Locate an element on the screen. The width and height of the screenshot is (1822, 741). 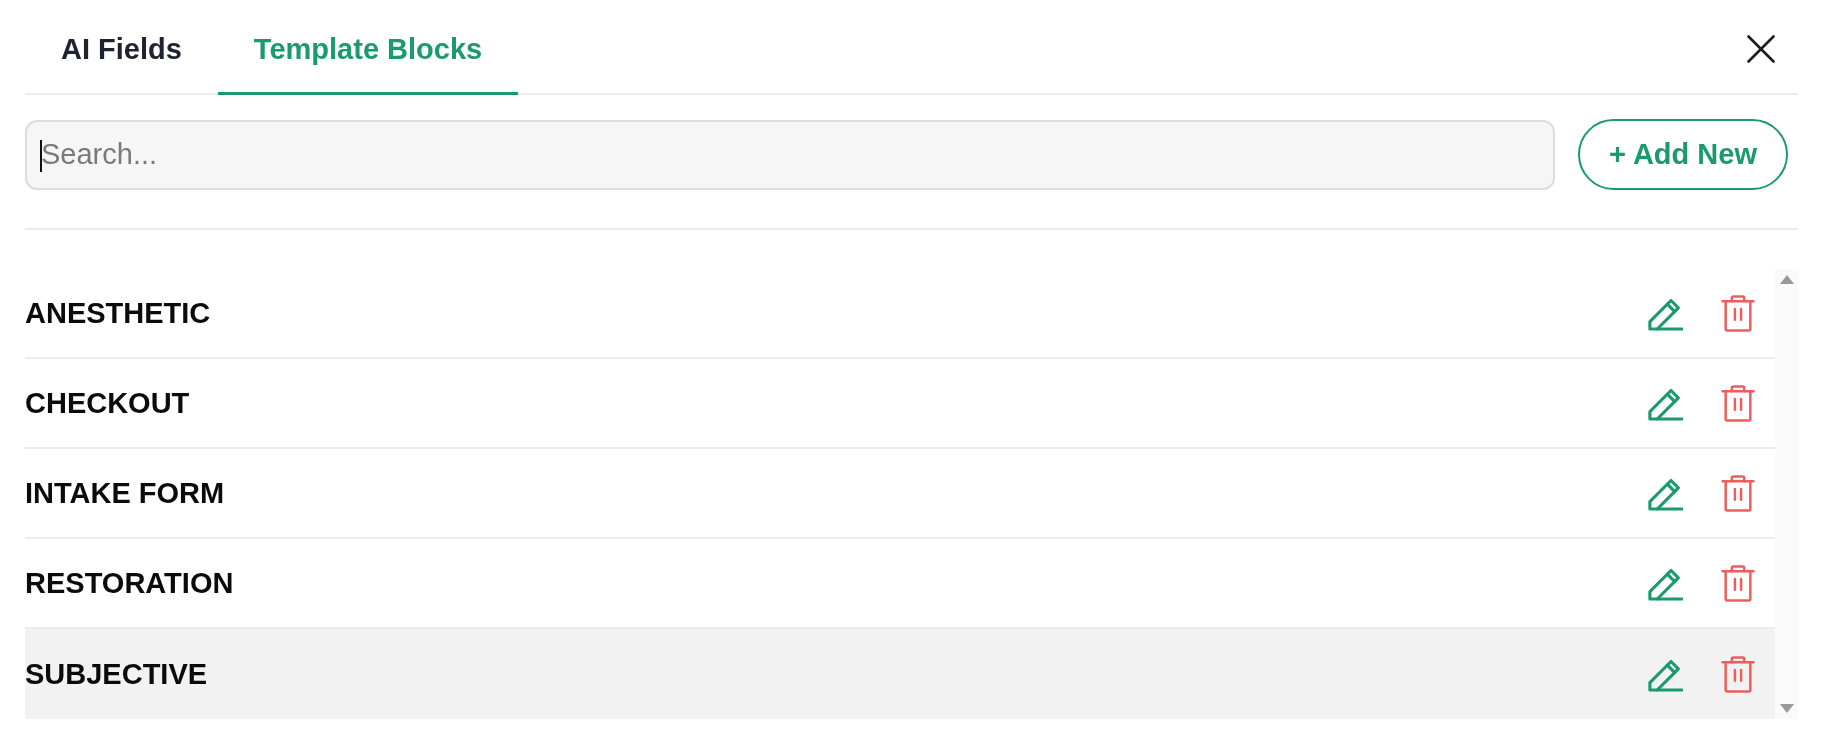
block-name: INTAKE FORM is located at coordinates (125, 493).